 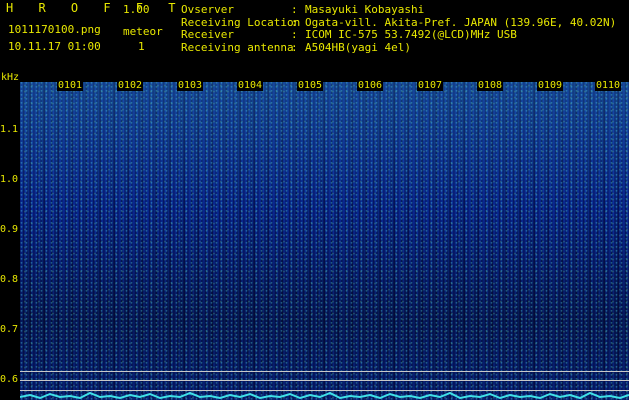 I want to click on y-tick: 0.6, so click(x=9, y=379).